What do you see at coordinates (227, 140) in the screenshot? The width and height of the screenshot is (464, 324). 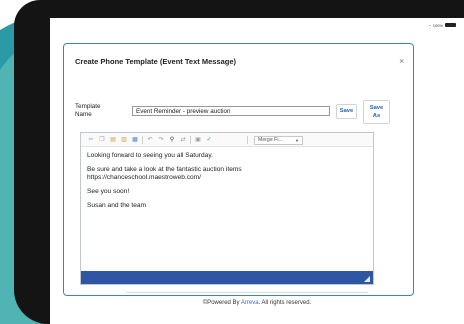 I see `editor-toolbar: ✂ ❐ ▤ ▥ ▦ ↶ ↷ ⚲ ⇄ ▣ ✓ Merge Fi... ▼` at bounding box center [227, 140].